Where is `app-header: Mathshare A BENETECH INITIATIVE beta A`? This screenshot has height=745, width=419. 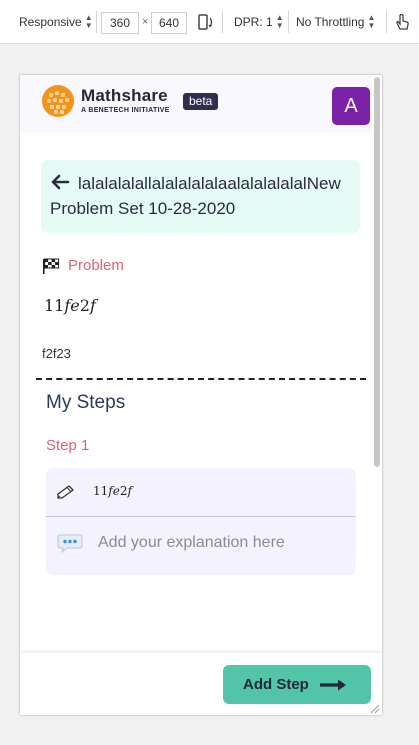
app-header: Mathshare A BENETECH INITIATIVE beta A is located at coordinates (196, 104).